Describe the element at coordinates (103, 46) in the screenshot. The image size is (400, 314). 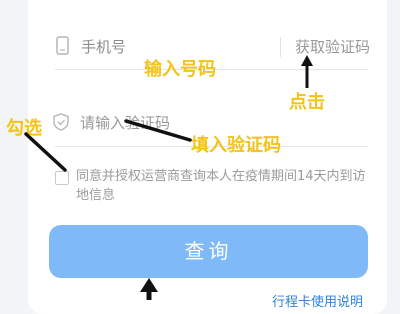
I see `phone-input: 手机号` at that location.